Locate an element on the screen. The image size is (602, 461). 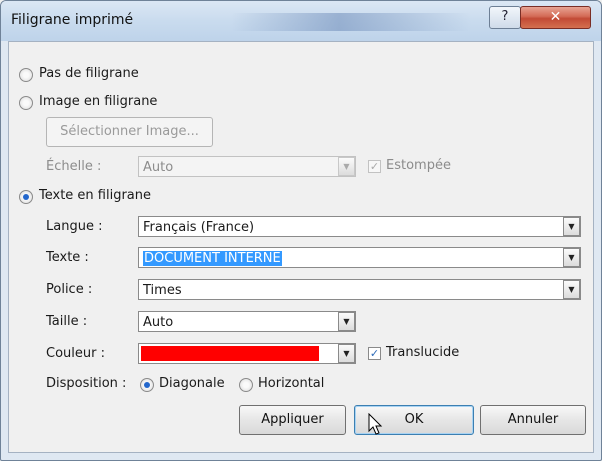
no-watermark-label: Pas de filigrane is located at coordinates (89, 73).